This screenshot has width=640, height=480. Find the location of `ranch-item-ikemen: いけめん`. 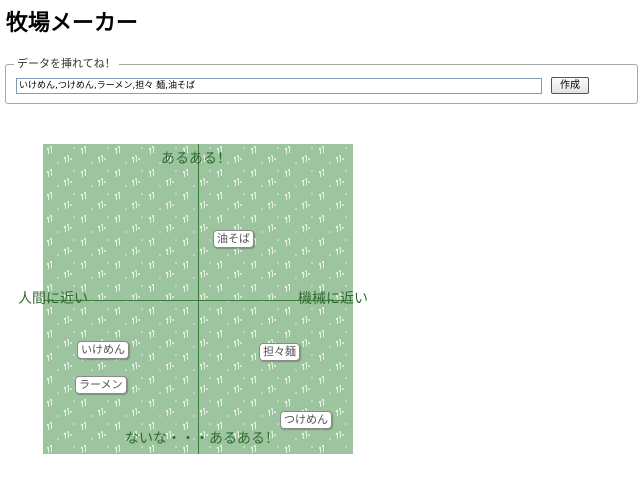

ranch-item-ikemen: いけめん is located at coordinates (103, 350).